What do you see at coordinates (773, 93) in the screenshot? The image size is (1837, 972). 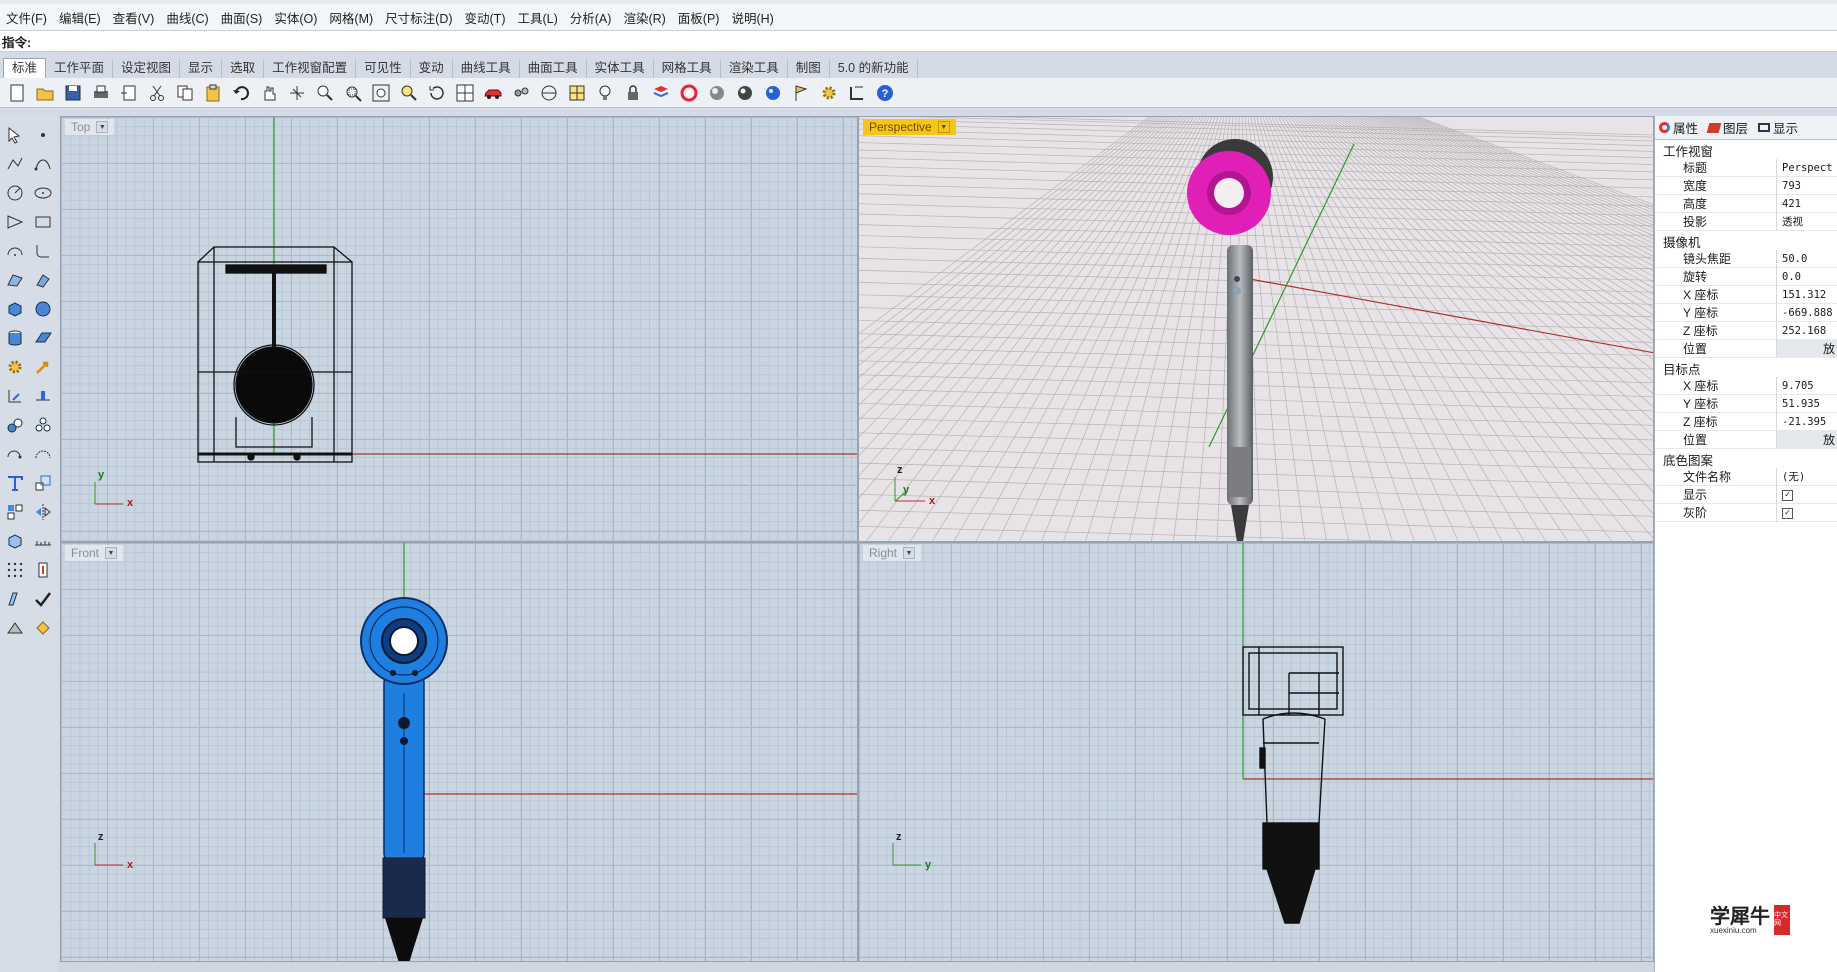 I see `blue-sphere-icon` at bounding box center [773, 93].